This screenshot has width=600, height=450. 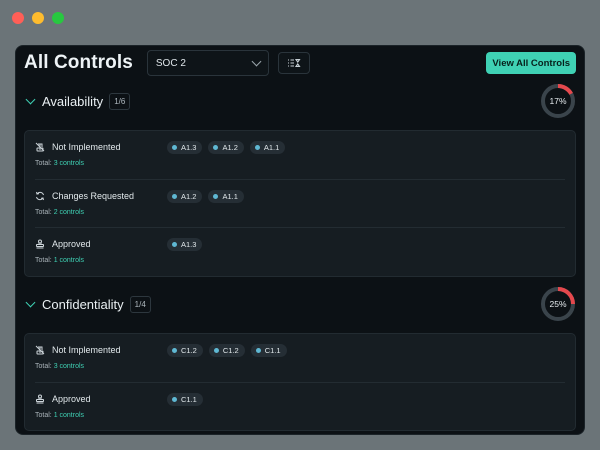 What do you see at coordinates (300, 101) in the screenshot?
I see `section-header-availability: Availability 1/6 17%` at bounding box center [300, 101].